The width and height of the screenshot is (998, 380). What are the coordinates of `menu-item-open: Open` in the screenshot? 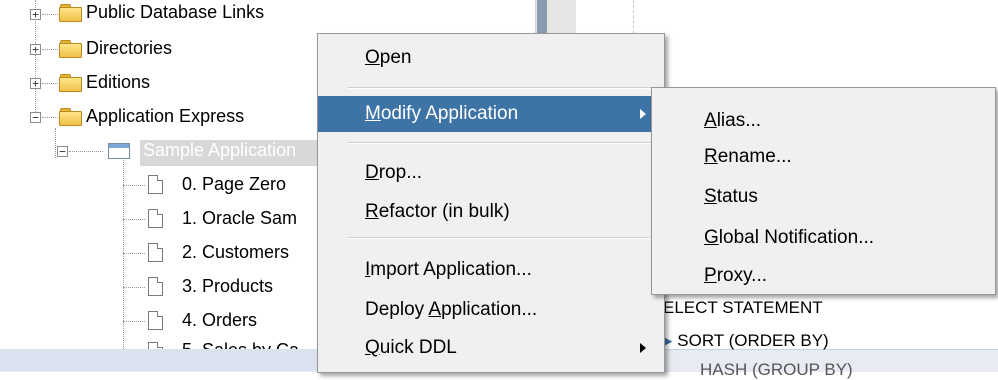 It's located at (491, 58).